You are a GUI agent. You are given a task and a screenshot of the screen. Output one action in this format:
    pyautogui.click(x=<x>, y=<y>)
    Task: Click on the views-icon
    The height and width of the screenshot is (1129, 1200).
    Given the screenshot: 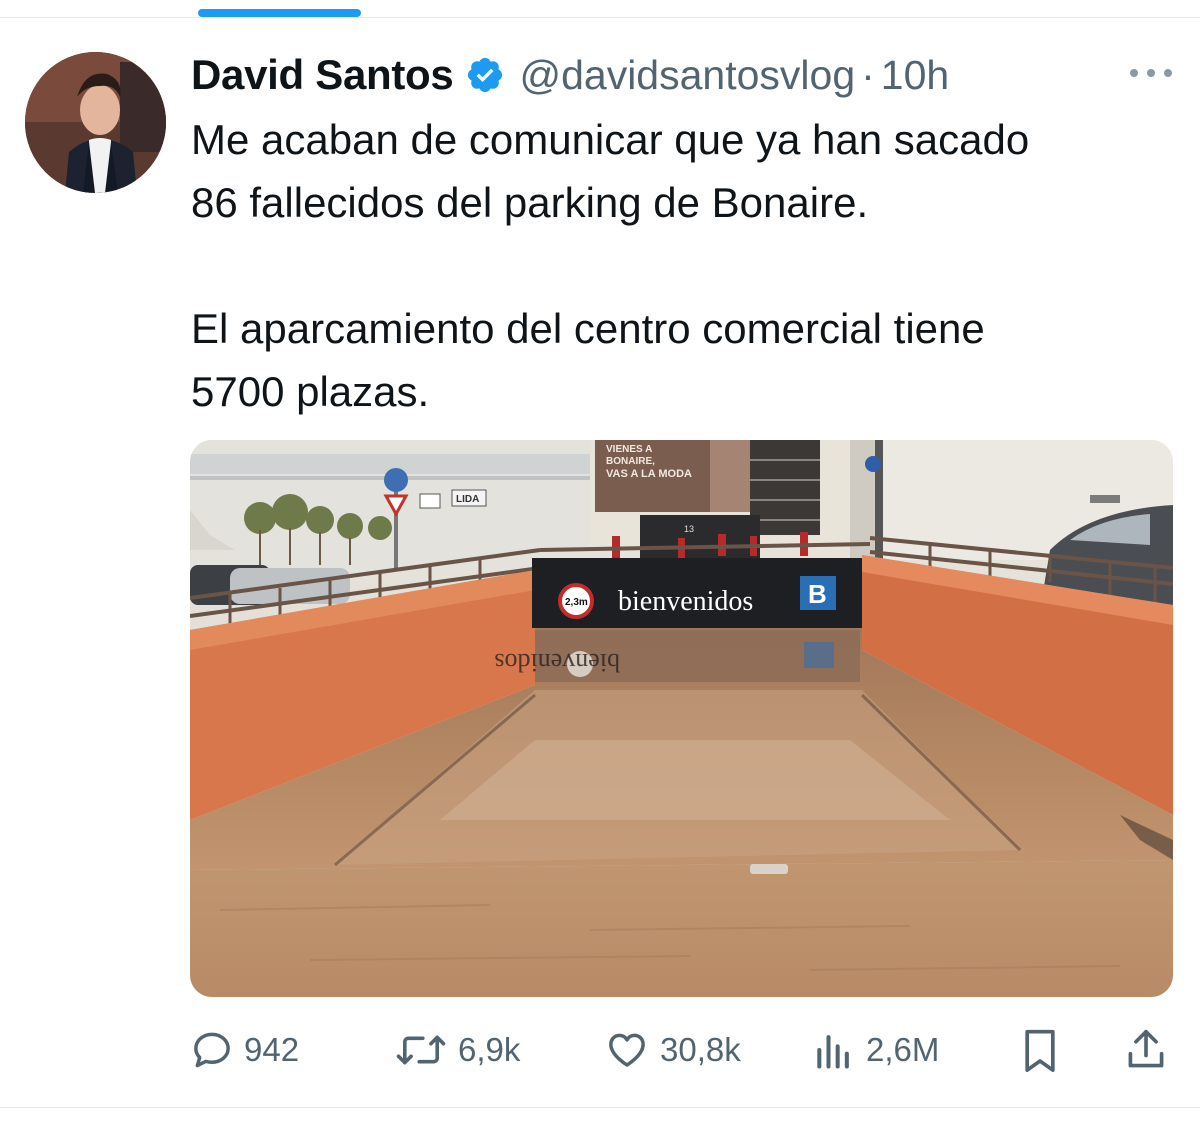 What is the action you would take?
    pyautogui.click(x=833, y=1052)
    